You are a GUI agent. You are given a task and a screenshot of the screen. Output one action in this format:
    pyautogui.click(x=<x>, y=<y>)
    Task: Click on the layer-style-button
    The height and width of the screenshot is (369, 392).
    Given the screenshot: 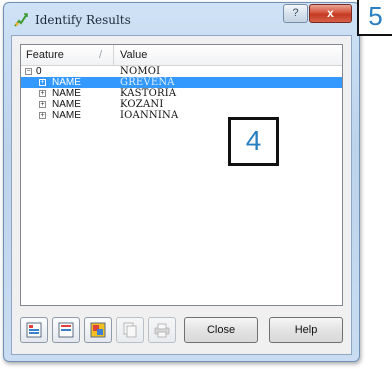 What is the action you would take?
    pyautogui.click(x=98, y=330)
    